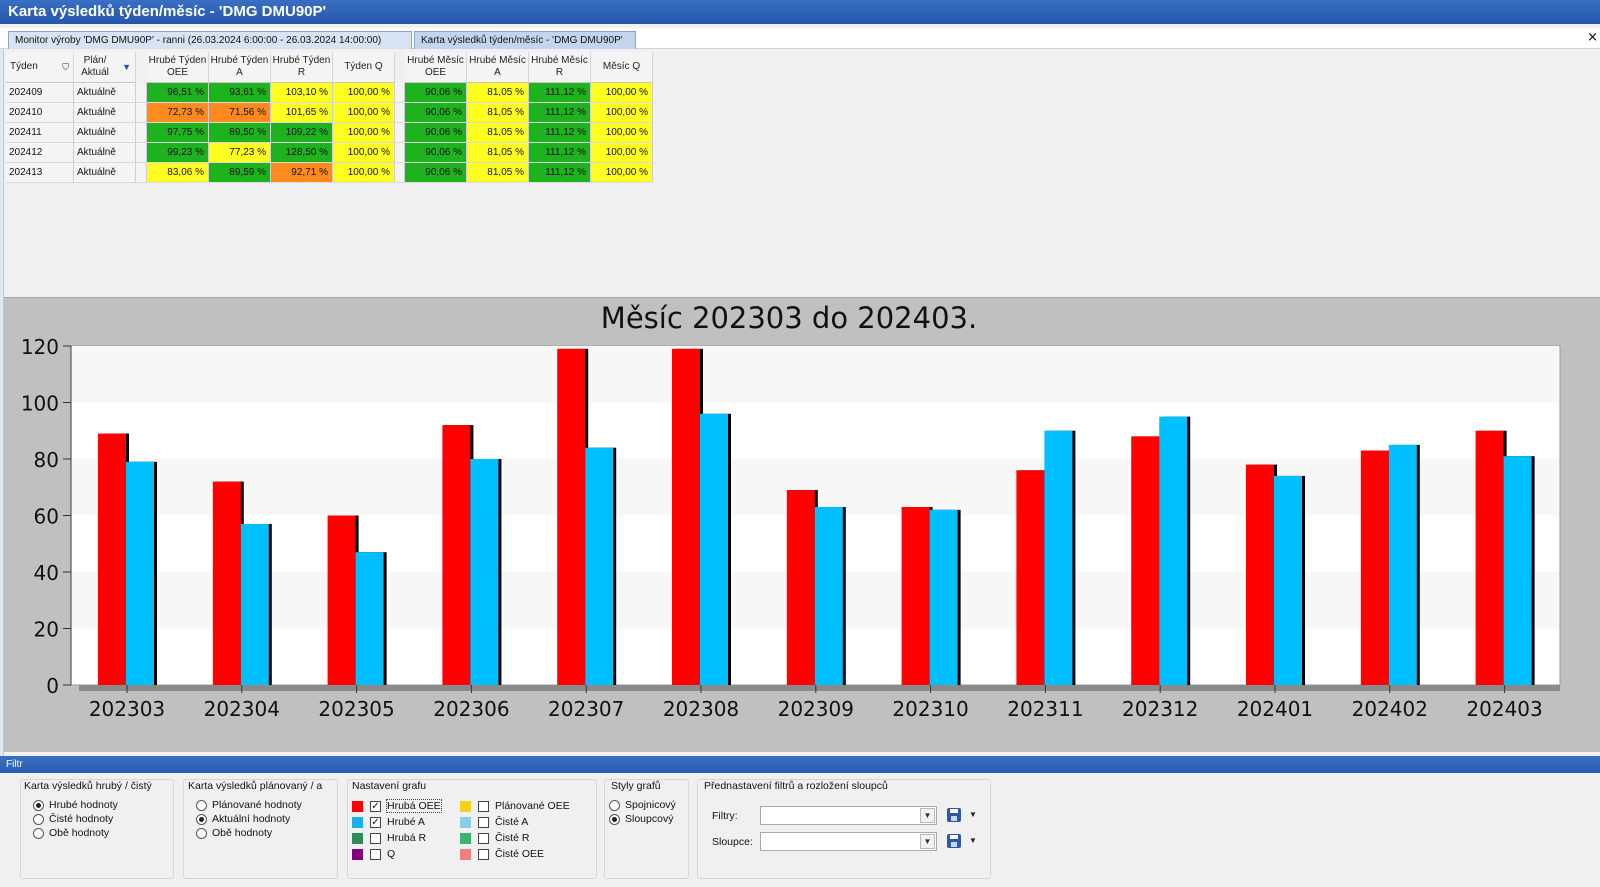 The height and width of the screenshot is (887, 1600). I want to click on column-header-month-r: Hrubé Měsíc R, so click(560, 67).